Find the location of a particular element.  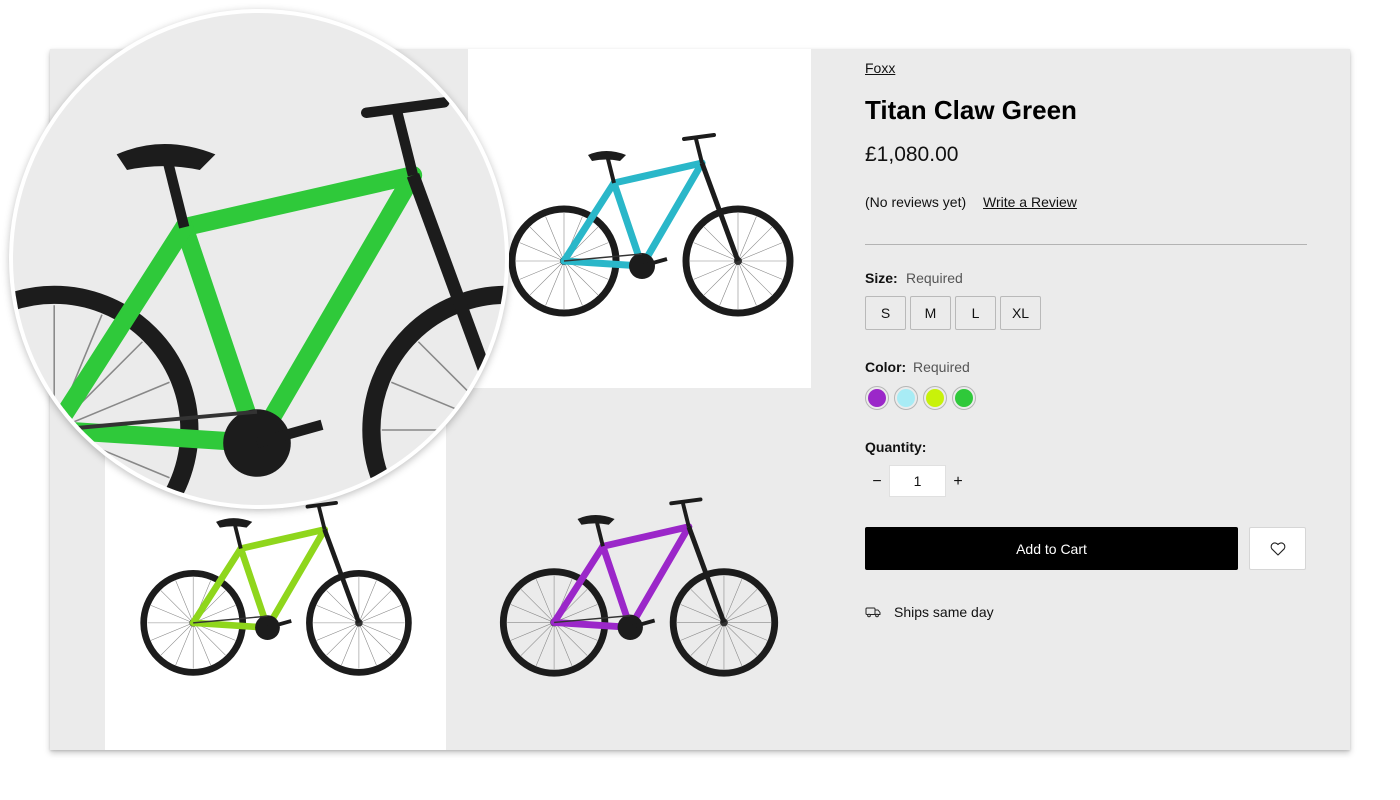

size-label: Size: is located at coordinates (881, 278).